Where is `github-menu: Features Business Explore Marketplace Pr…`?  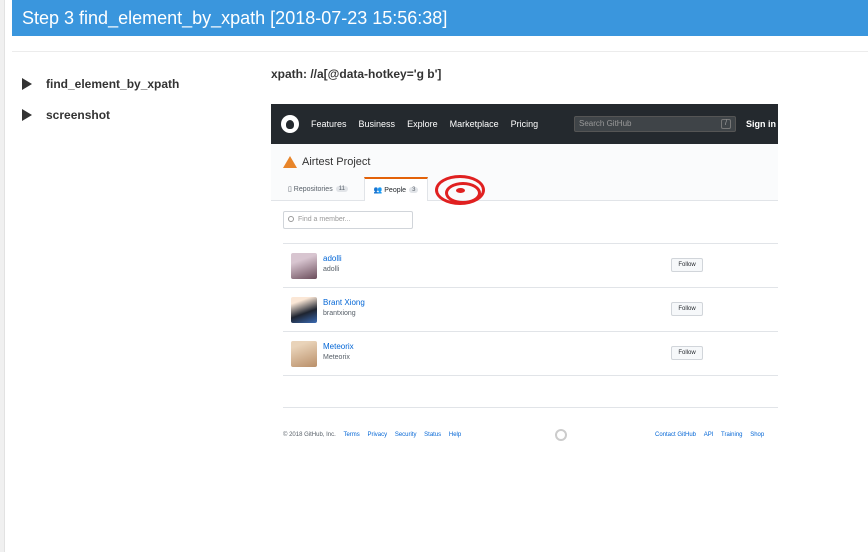 github-menu: Features Business Explore Marketplace Pr… is located at coordinates (430, 124).